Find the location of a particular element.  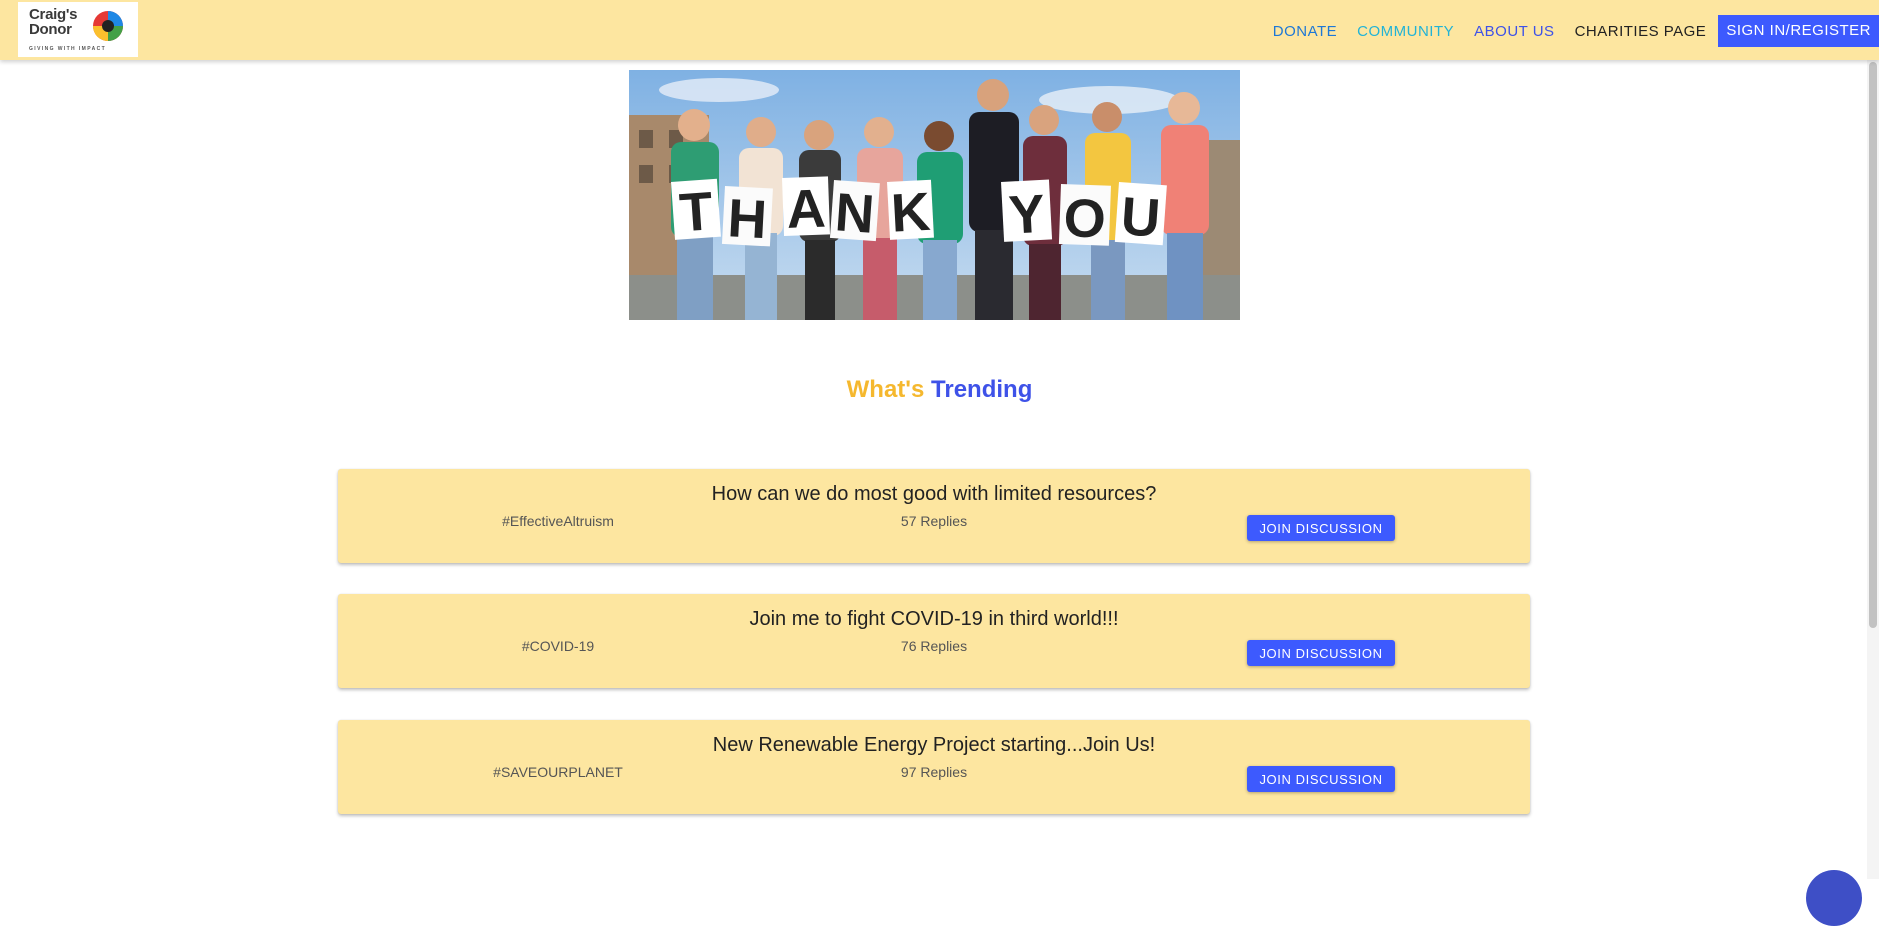

hero-photo: T H A N K Y O U is located at coordinates (934, 195).